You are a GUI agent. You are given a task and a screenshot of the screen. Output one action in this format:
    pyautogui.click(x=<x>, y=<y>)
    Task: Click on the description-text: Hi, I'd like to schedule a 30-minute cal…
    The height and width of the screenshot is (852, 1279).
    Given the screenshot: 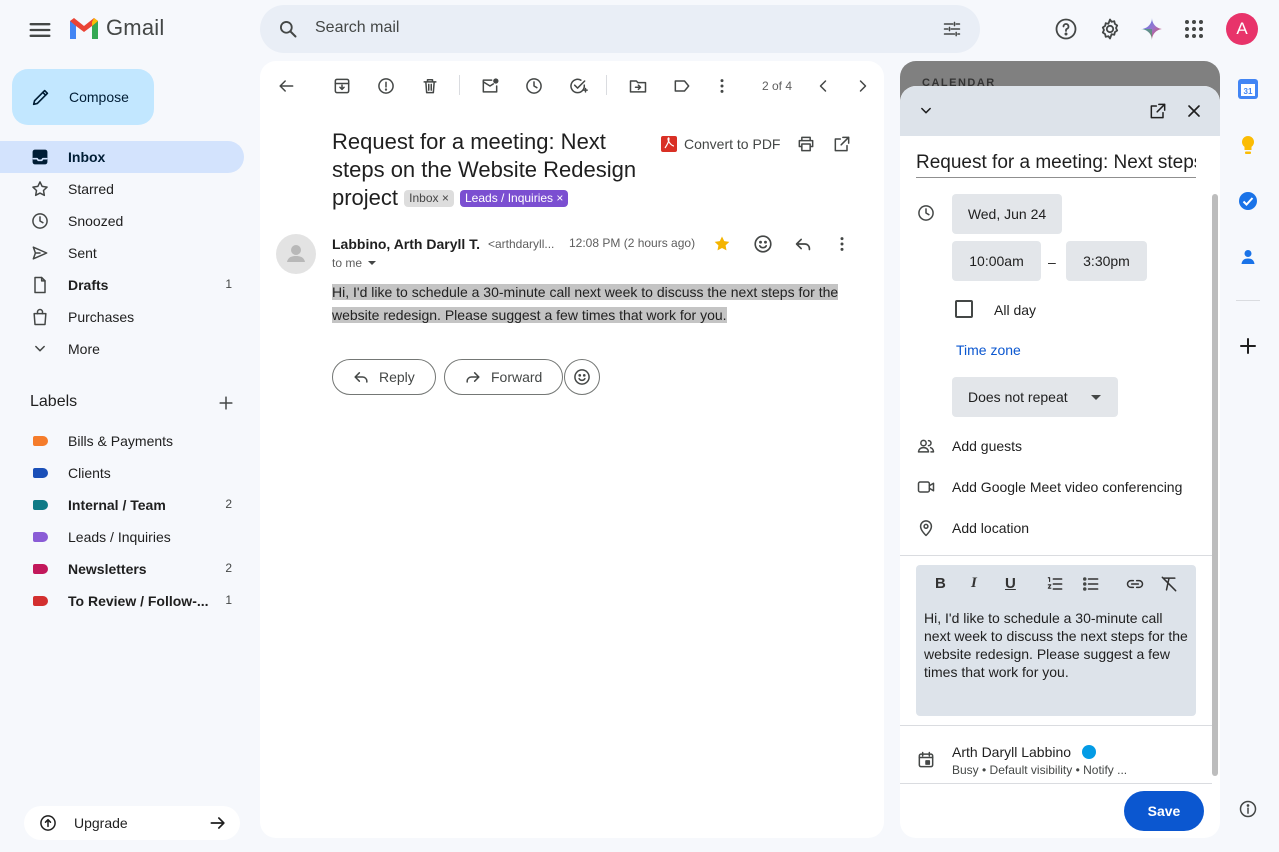 What is the action you would take?
    pyautogui.click(x=1056, y=645)
    